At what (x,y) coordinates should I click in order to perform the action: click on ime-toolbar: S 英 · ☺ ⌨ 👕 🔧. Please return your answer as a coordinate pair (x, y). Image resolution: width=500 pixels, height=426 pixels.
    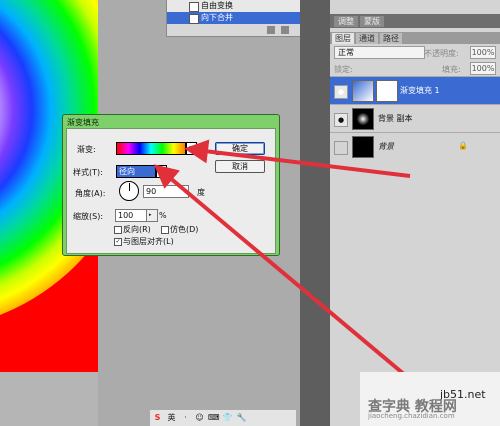
    Looking at the image, I should click on (223, 418).